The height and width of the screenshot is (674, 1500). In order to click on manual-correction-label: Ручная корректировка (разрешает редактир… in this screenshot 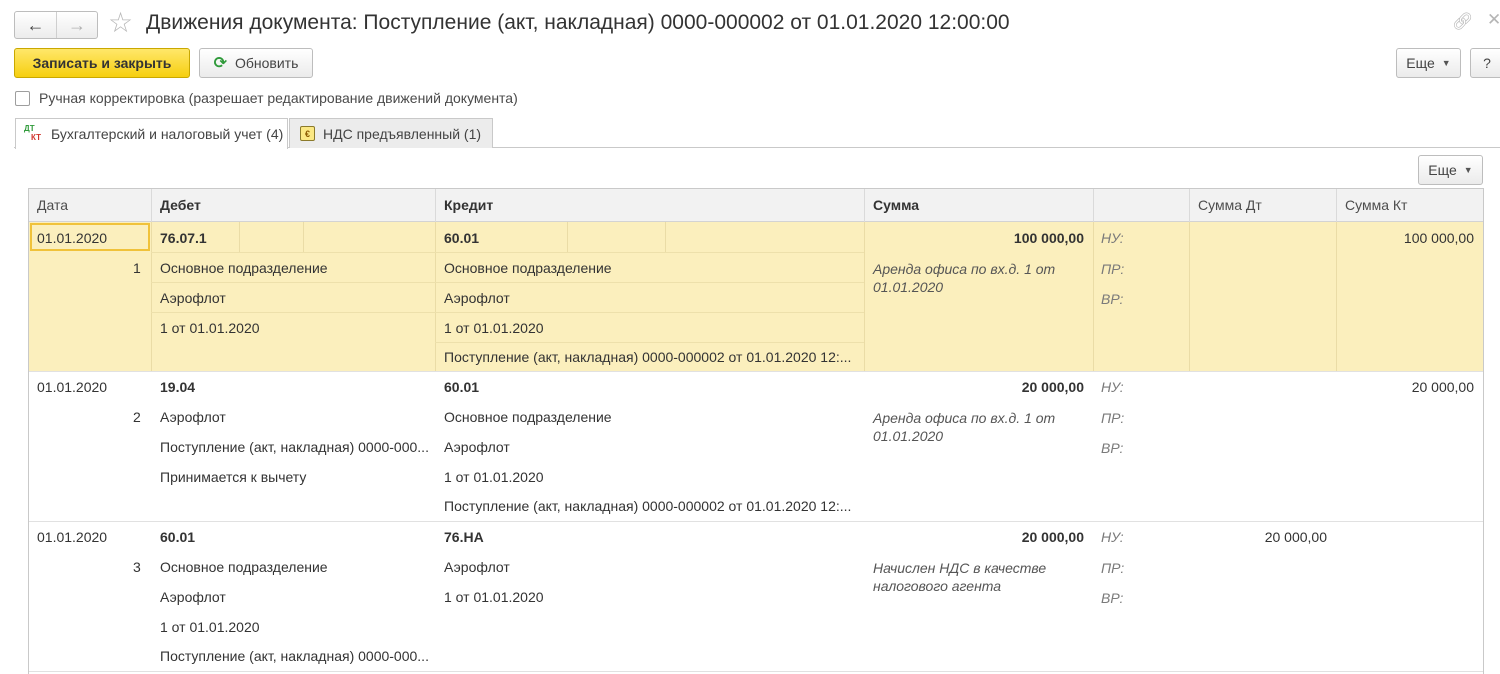, I will do `click(278, 98)`.